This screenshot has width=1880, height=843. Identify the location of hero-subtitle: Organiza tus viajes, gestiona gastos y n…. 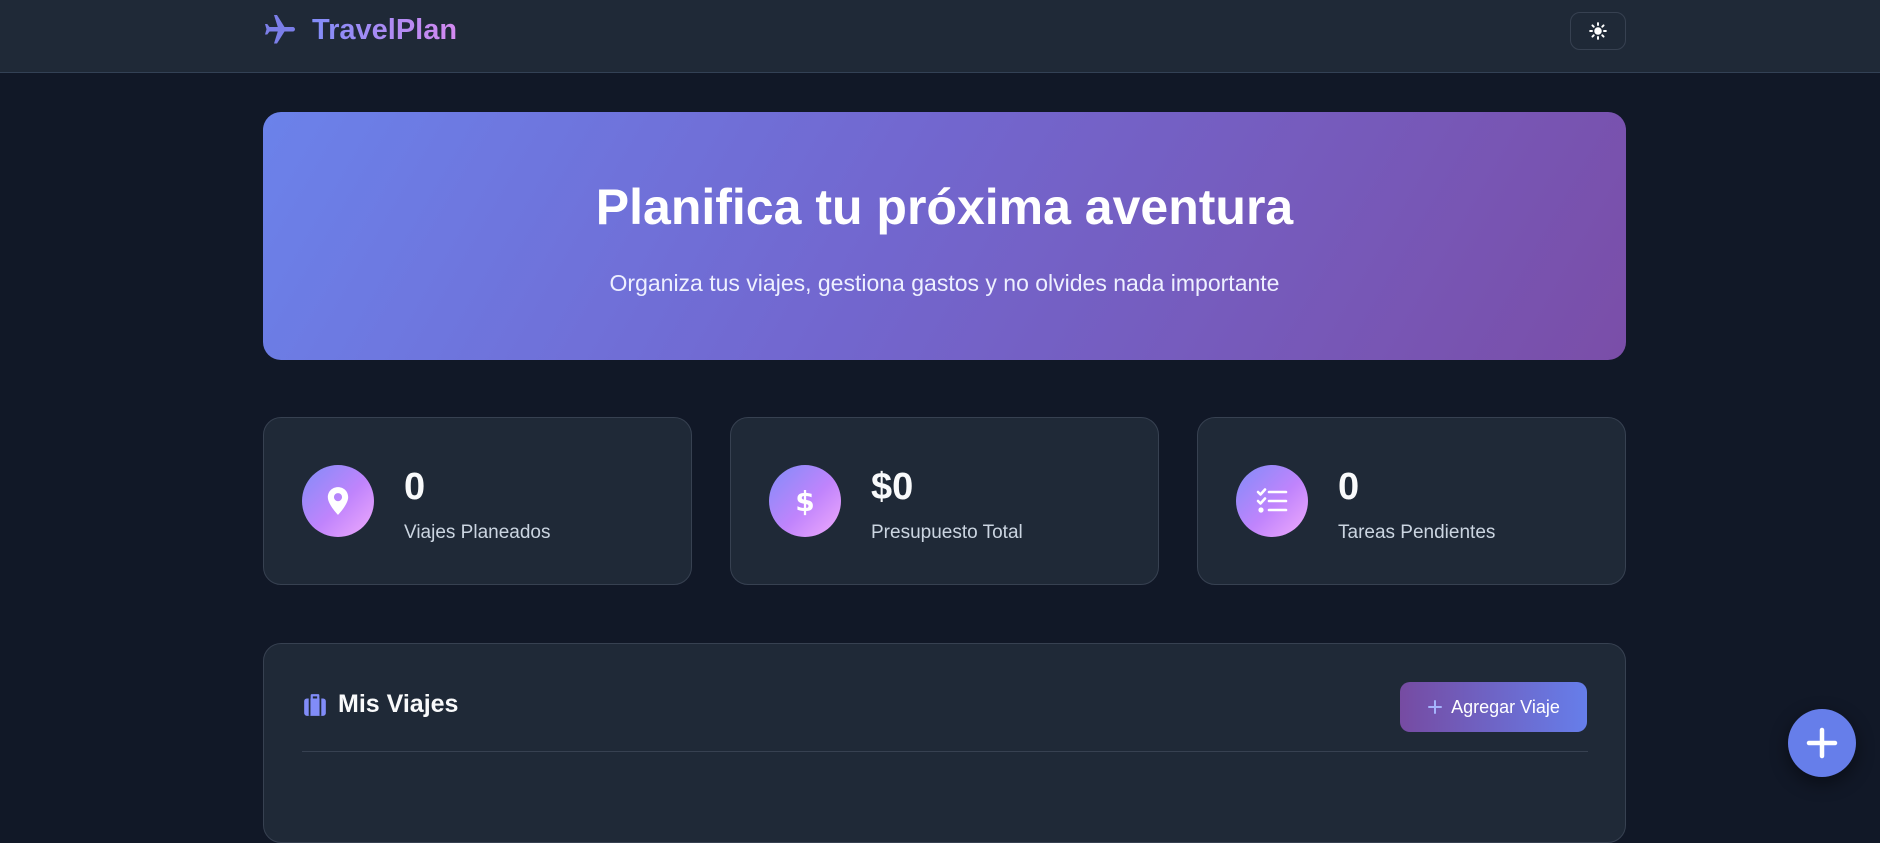
(944, 283).